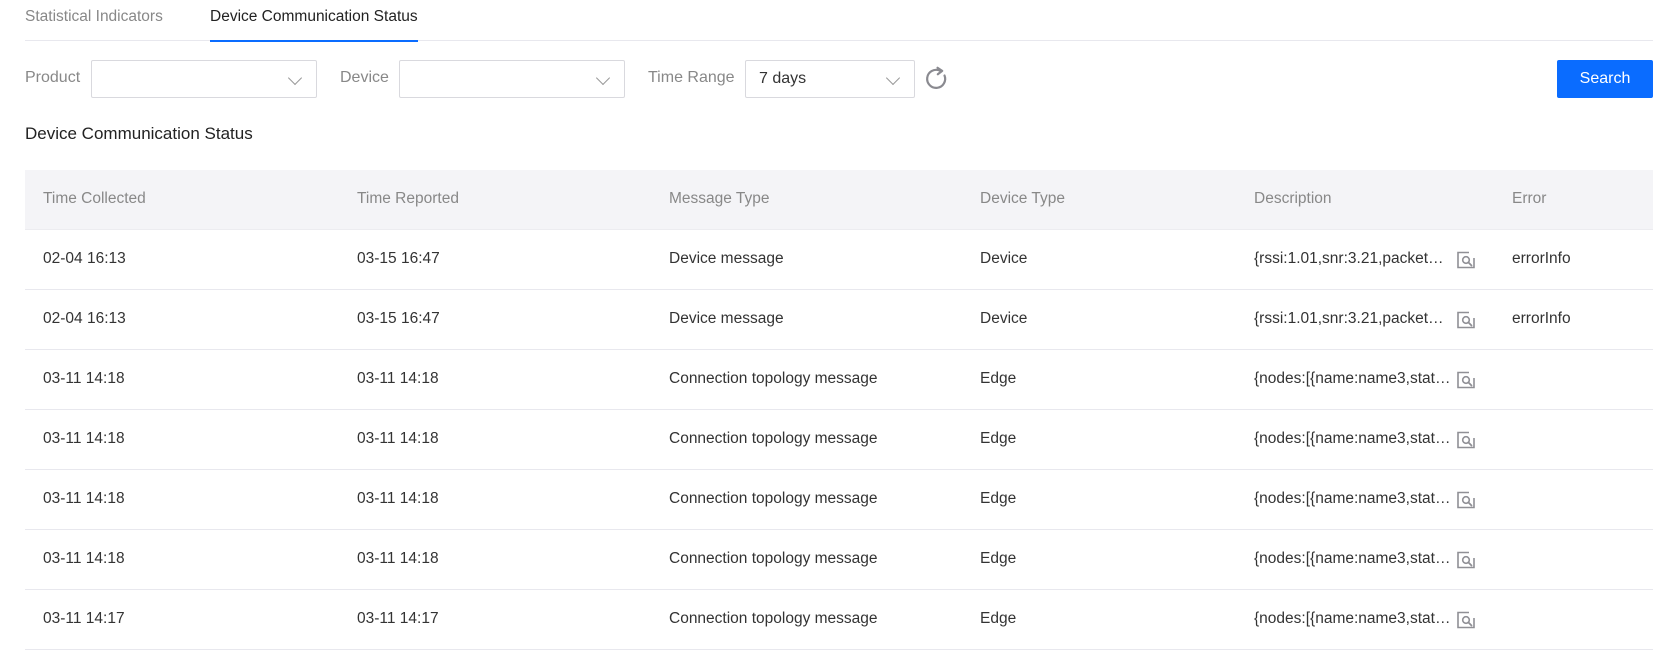 The width and height of the screenshot is (1678, 661). Describe the element at coordinates (937, 79) in the screenshot. I see `refresh-icon` at that location.